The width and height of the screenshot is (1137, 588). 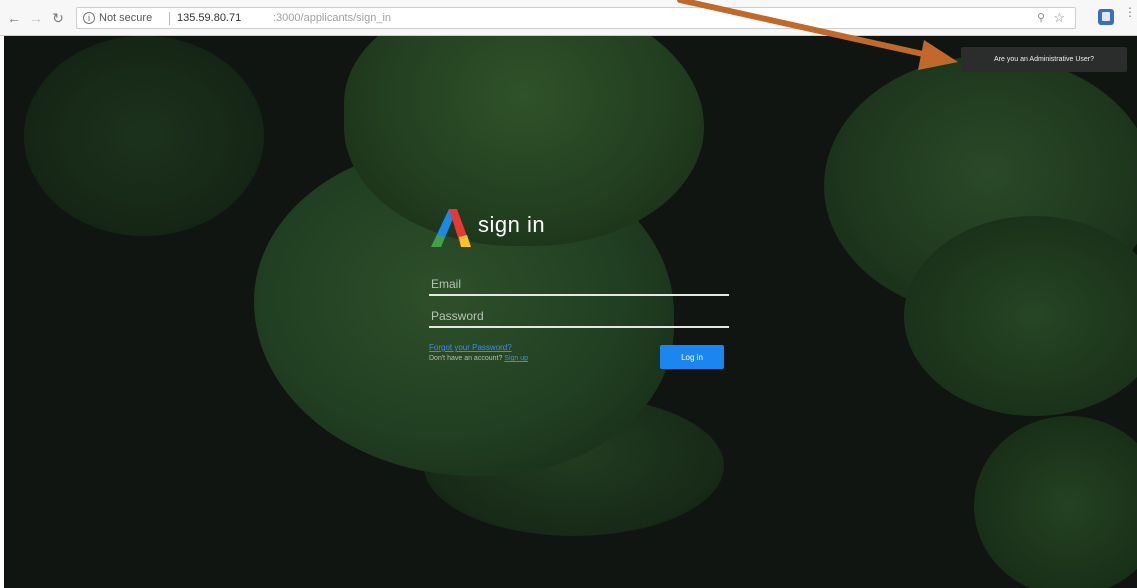 I want to click on reload-icon: ↻, so click(x=58, y=18).